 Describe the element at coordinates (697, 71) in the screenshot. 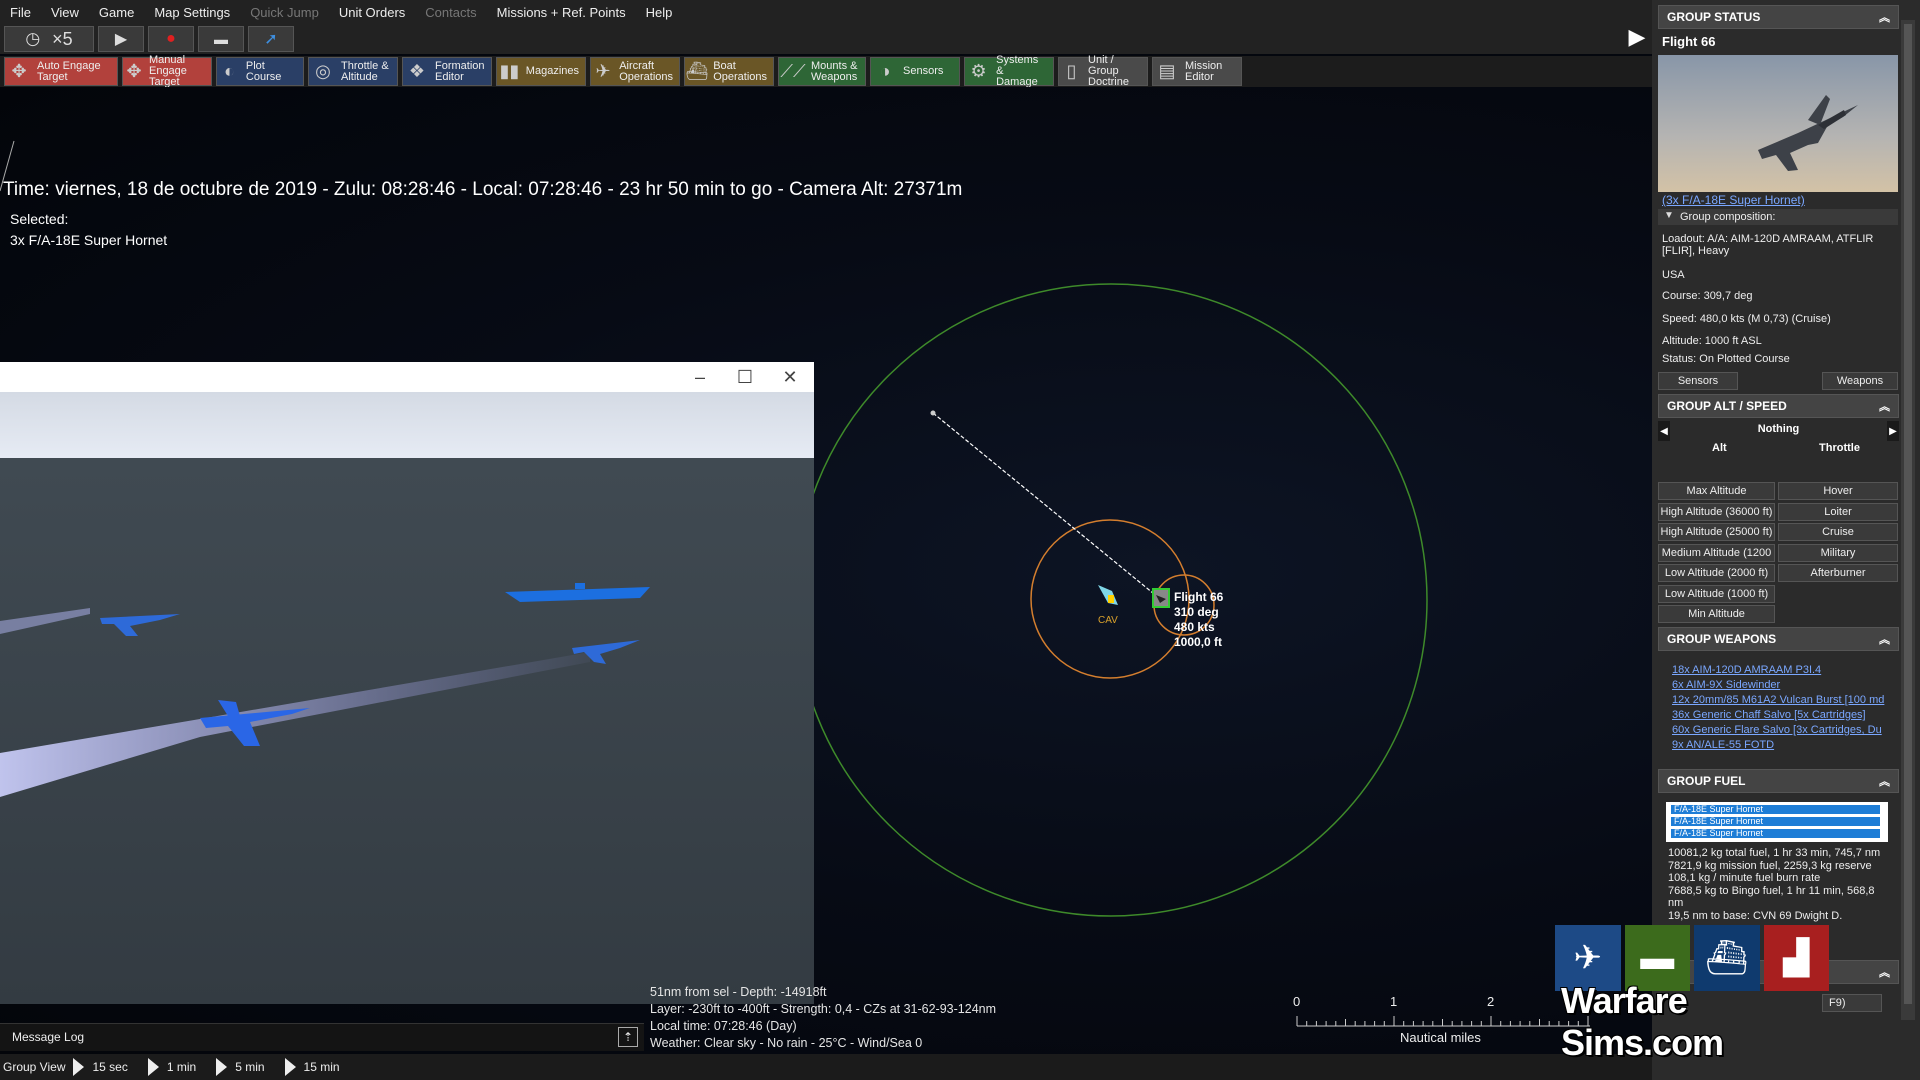

I see `boat-operations-icon: ⛴` at that location.